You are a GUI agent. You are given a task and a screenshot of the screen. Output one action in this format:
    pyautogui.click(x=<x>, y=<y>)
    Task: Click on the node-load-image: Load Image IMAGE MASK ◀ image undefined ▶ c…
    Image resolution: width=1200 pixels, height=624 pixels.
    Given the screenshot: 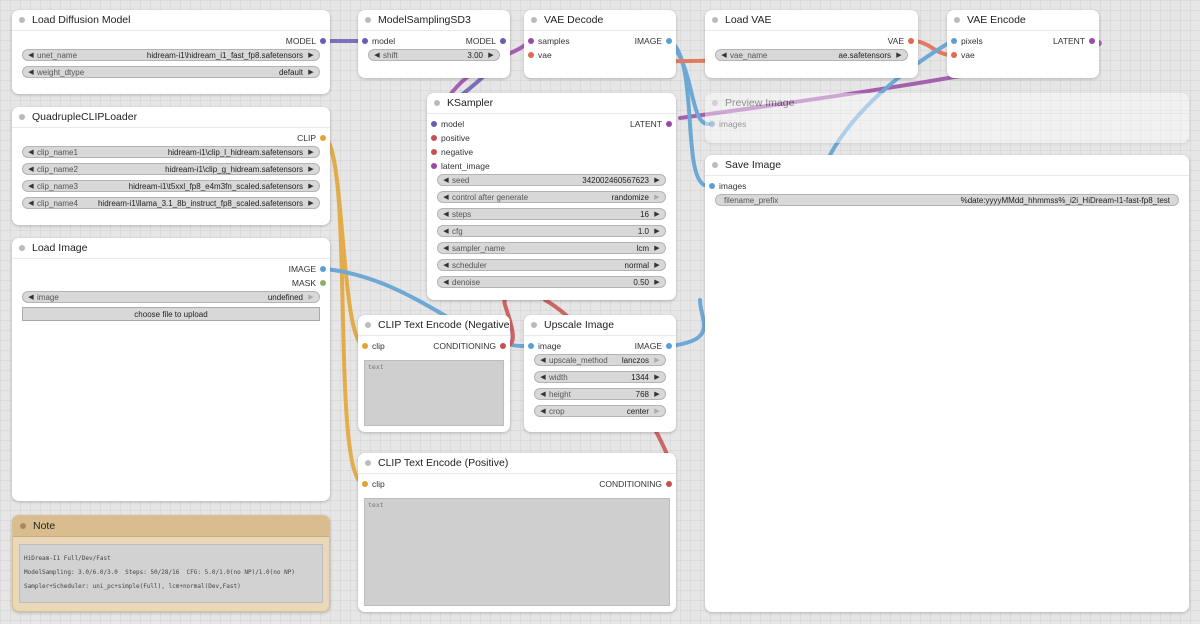 What is the action you would take?
    pyautogui.click(x=171, y=369)
    